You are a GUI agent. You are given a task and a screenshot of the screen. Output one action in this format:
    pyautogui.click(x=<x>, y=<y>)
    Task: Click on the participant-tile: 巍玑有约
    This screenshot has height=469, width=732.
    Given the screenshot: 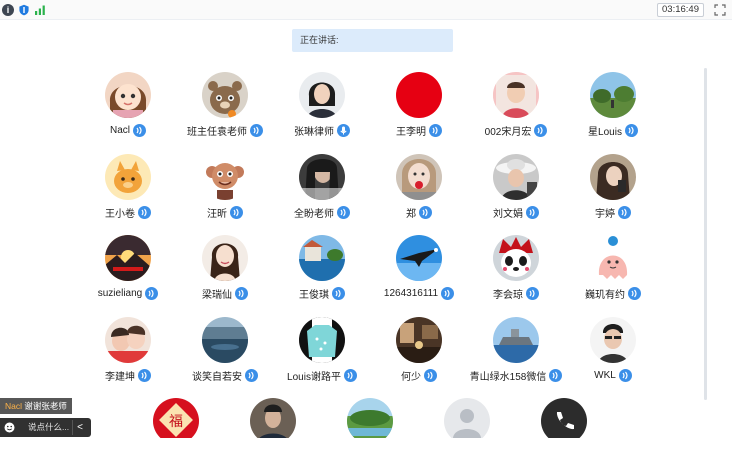 What is the action you would take?
    pyautogui.click(x=613, y=273)
    